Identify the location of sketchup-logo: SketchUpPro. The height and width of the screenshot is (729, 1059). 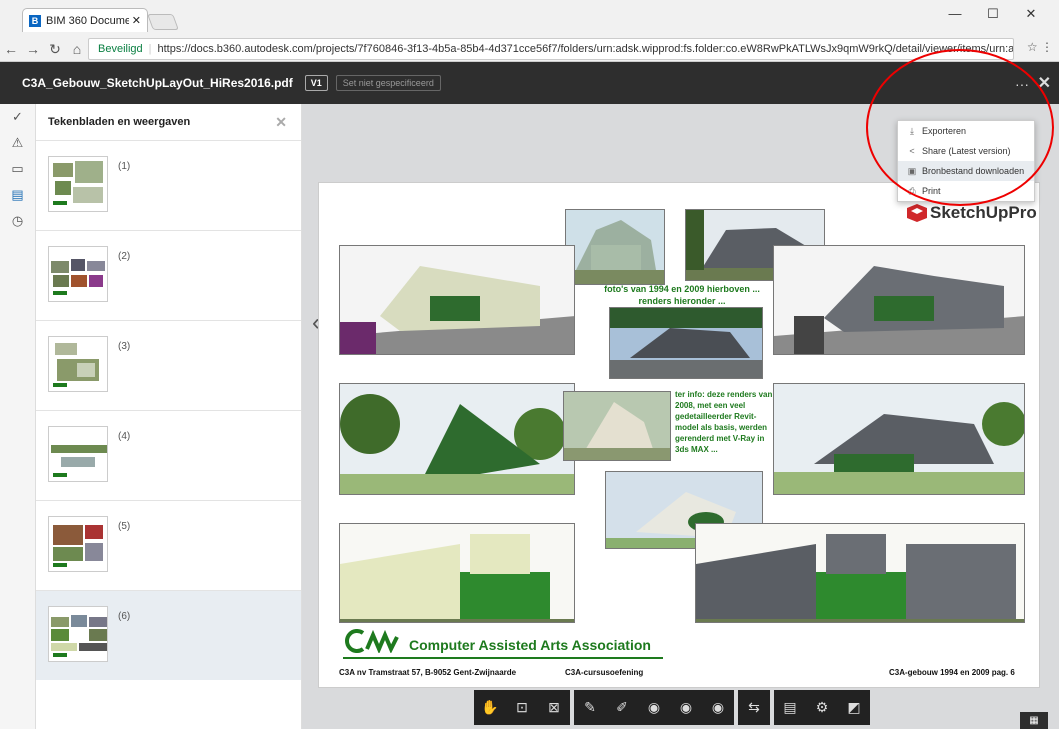
(972, 213).